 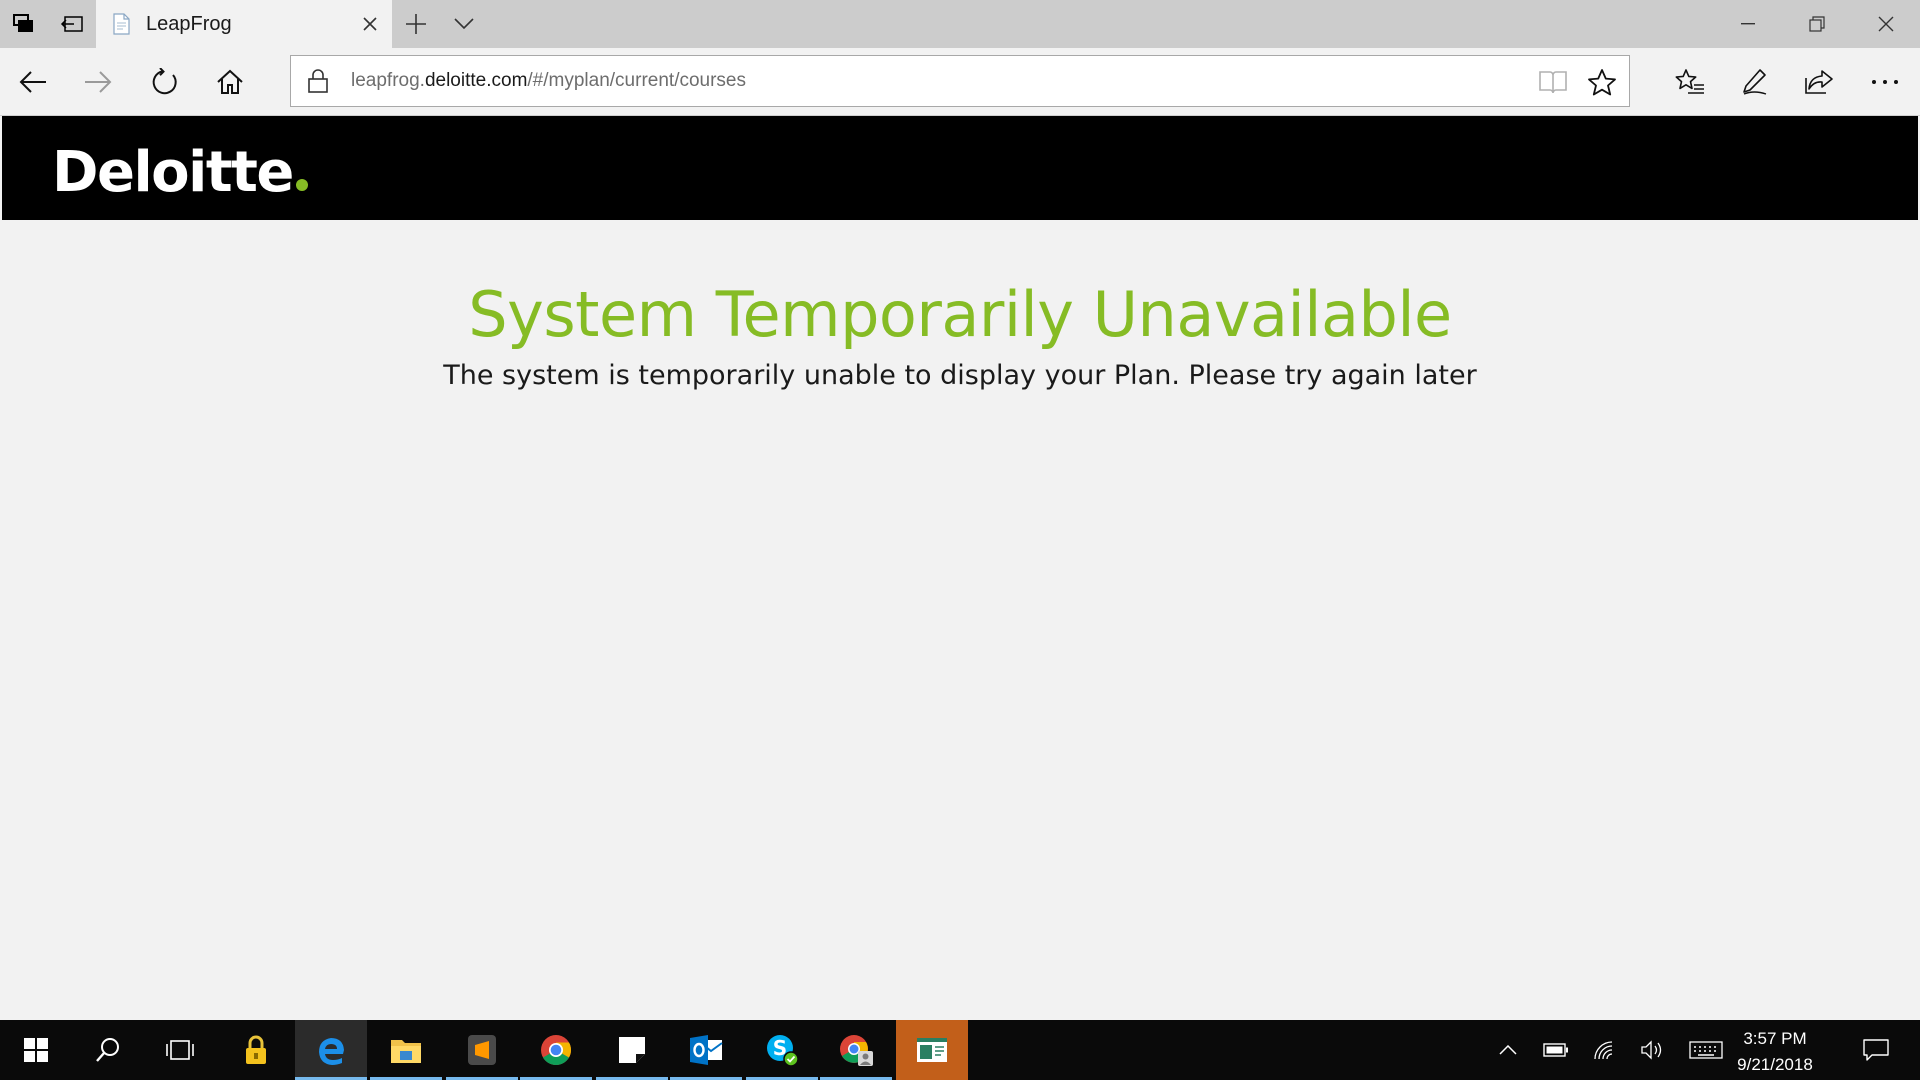 What do you see at coordinates (165, 82) in the screenshot?
I see `refresh-icon` at bounding box center [165, 82].